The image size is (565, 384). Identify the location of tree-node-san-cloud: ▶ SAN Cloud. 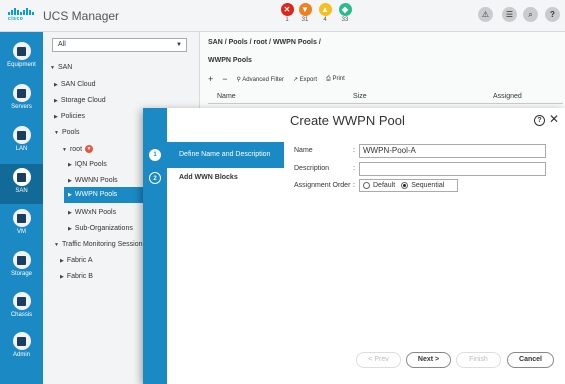
(75, 84).